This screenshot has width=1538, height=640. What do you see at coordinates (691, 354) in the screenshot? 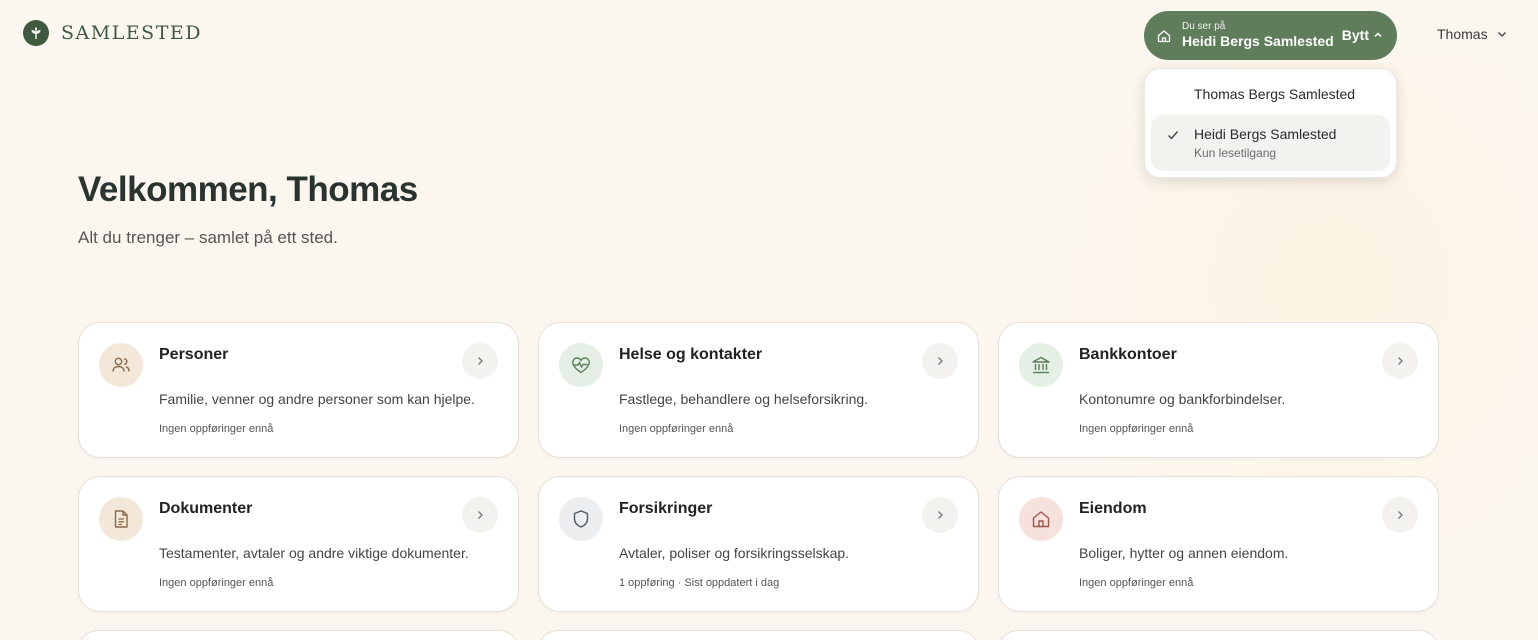
I see `card-title: Helse og kontakter` at bounding box center [691, 354].